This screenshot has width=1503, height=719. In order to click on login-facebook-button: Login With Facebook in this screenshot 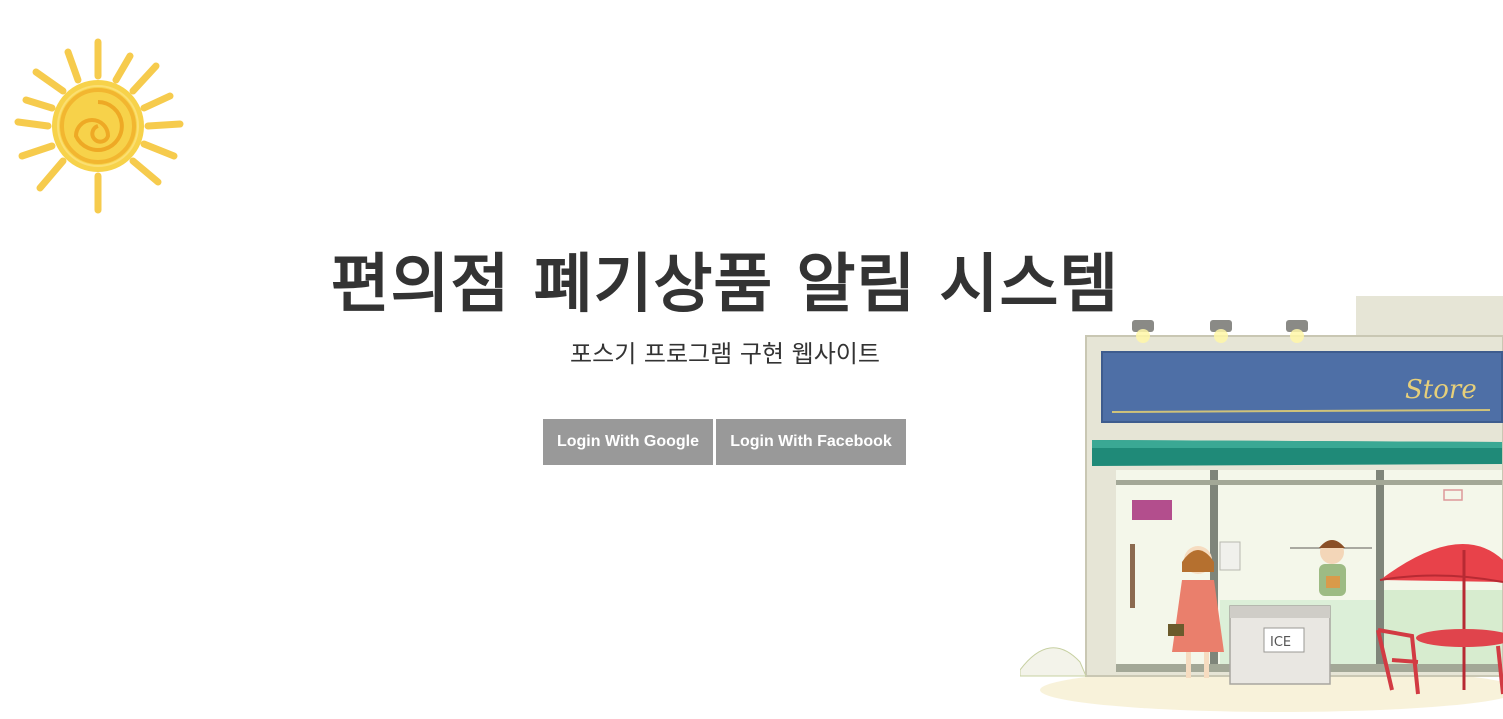, I will do `click(811, 442)`.